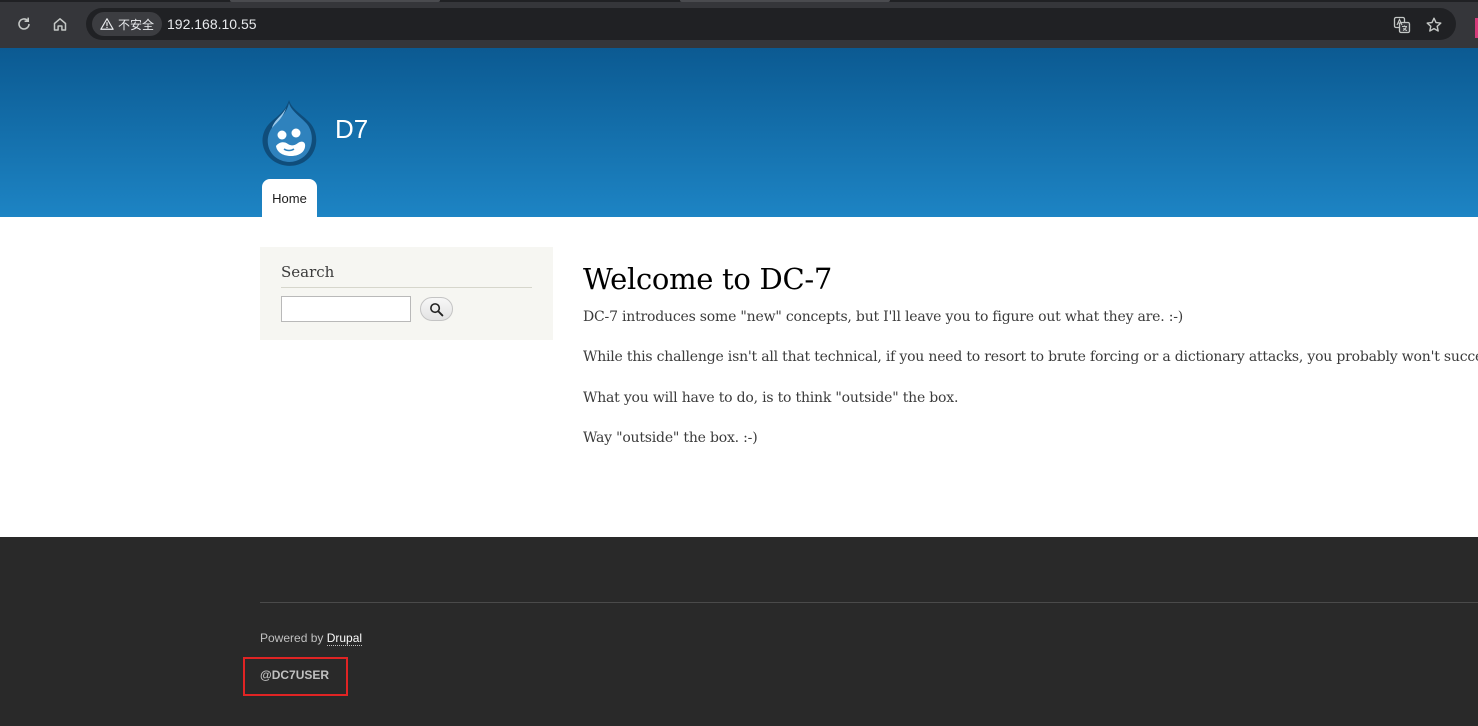  What do you see at coordinates (346, 309) in the screenshot?
I see `search-input` at bounding box center [346, 309].